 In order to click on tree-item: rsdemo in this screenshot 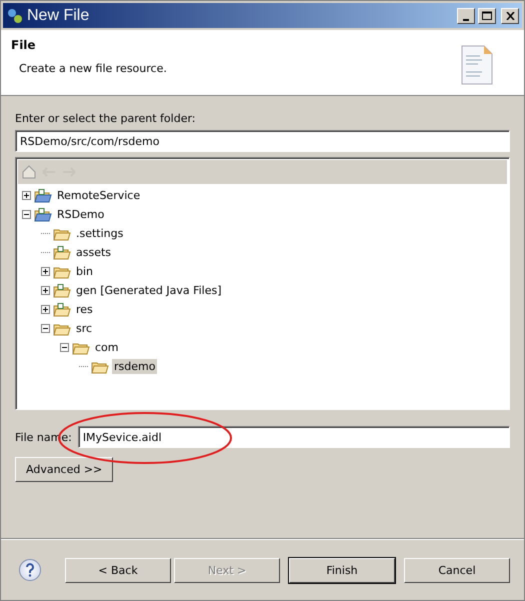, I will do `click(135, 366)`.